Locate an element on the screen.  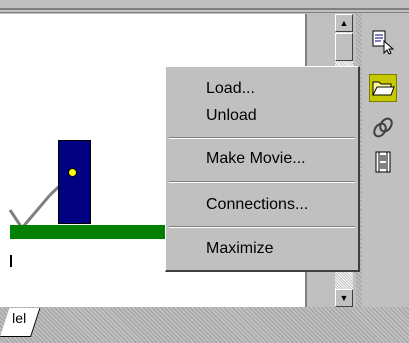
menu-item-maximize: Maximize is located at coordinates (240, 249).